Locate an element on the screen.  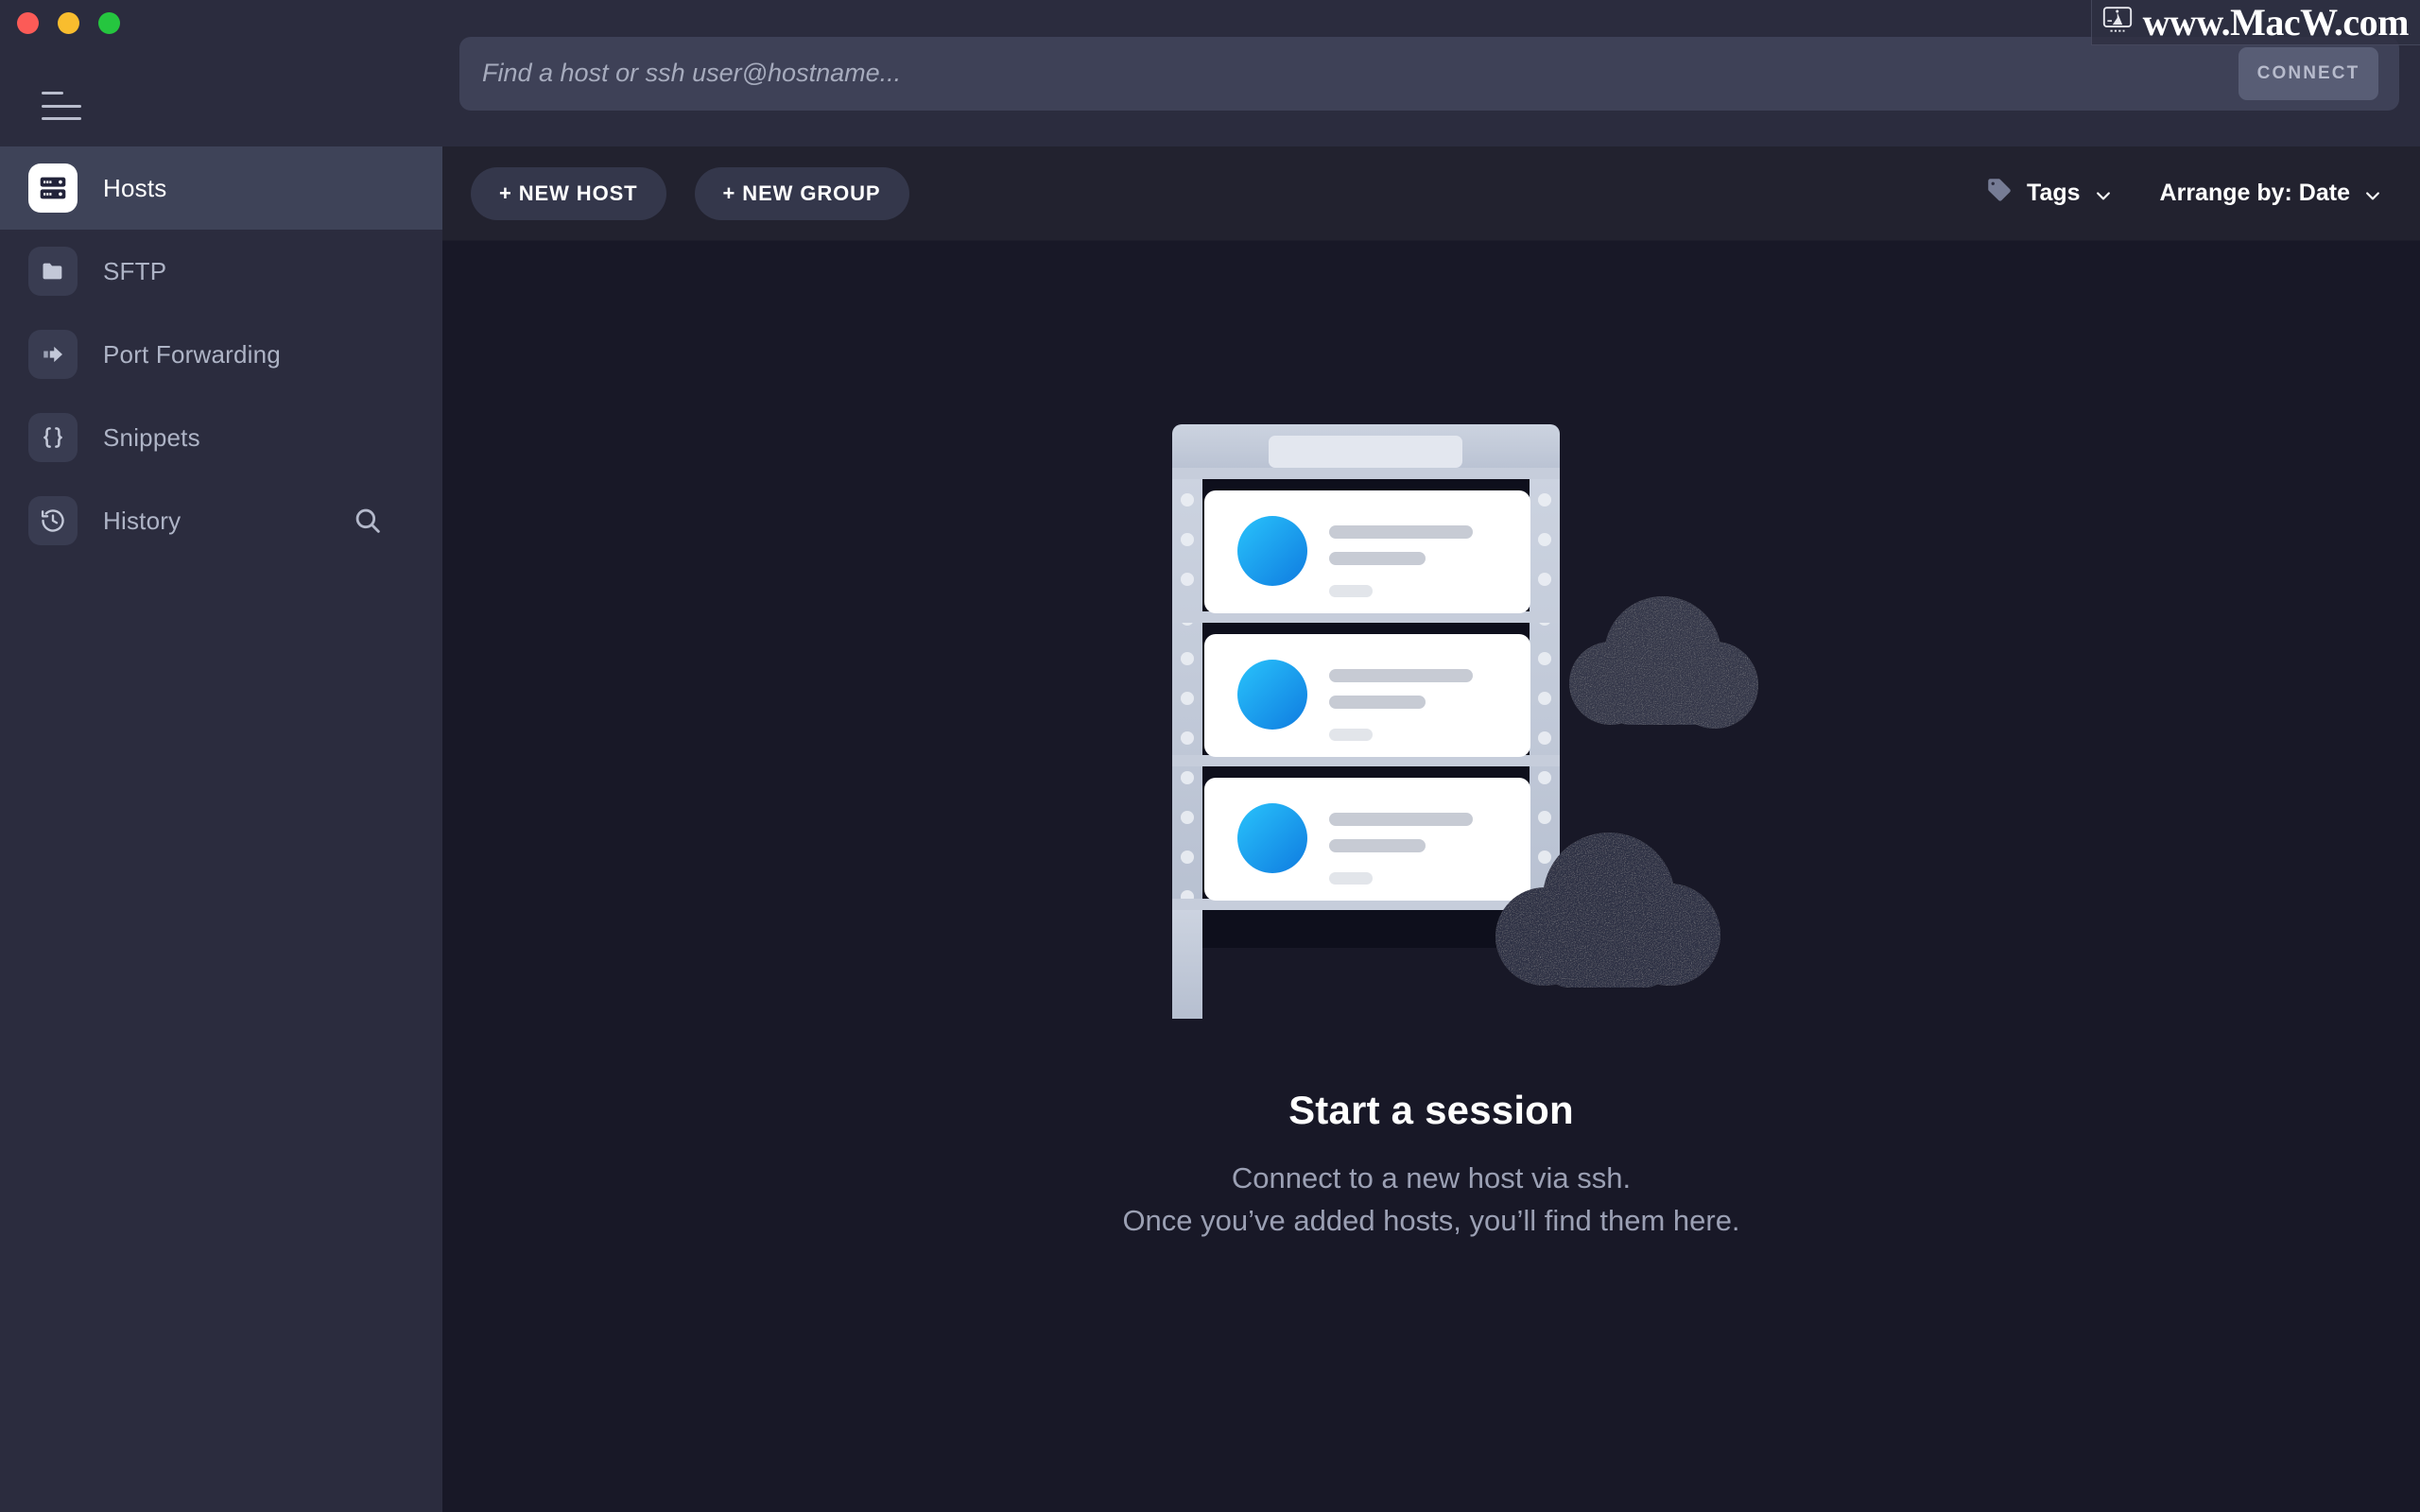
tag-icon is located at coordinates (2000, 193).